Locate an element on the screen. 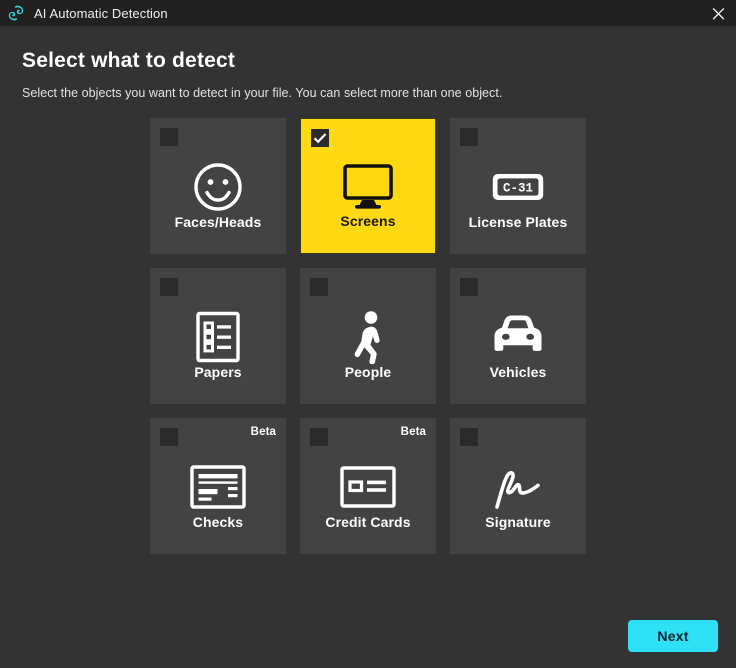 The width and height of the screenshot is (736, 668). check-slip-icon is located at coordinates (218, 487).